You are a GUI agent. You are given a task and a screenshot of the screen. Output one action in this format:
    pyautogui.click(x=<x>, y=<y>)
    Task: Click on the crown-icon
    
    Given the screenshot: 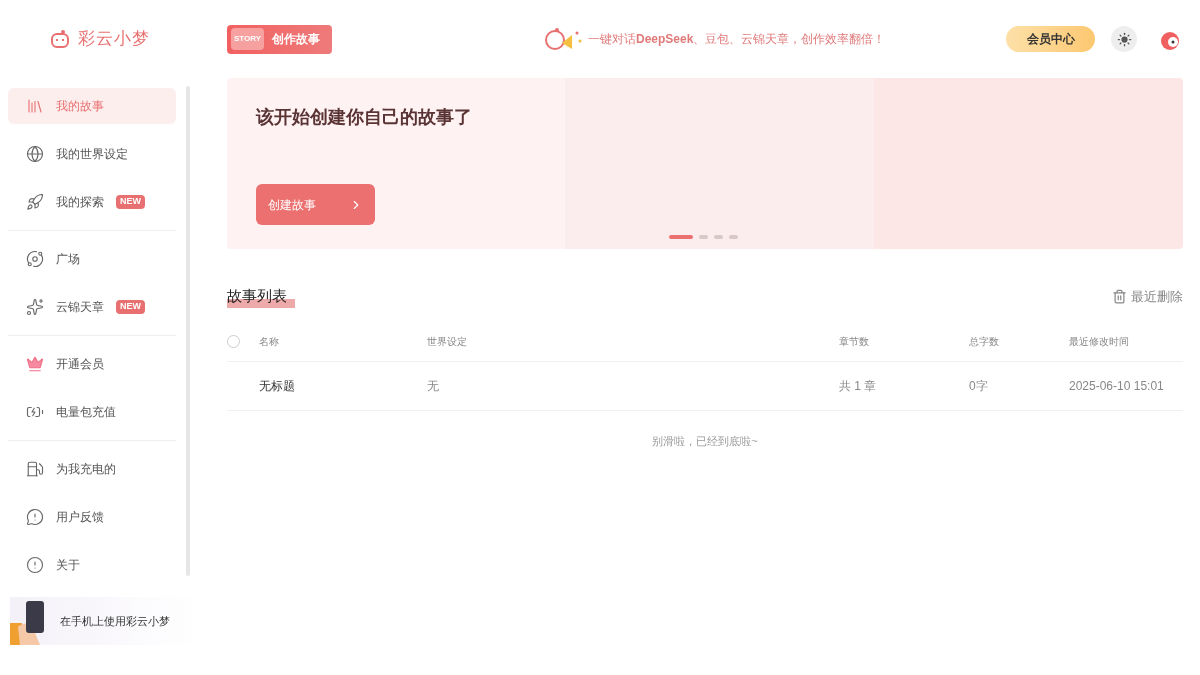 What is the action you would take?
    pyautogui.click(x=35, y=364)
    